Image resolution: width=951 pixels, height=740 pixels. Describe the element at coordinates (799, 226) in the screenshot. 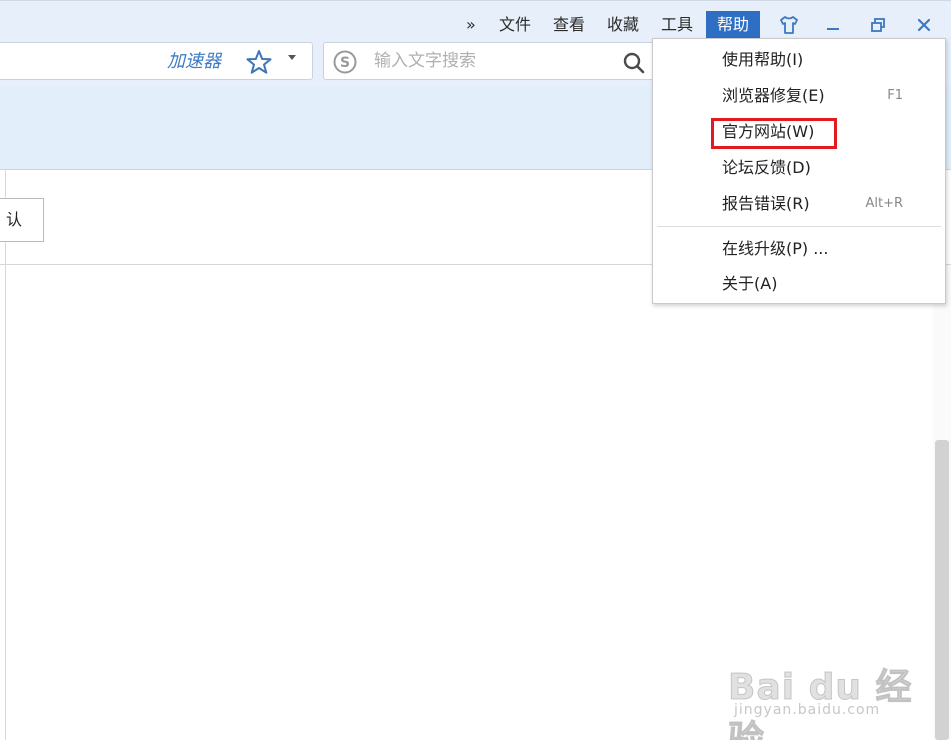

I see `menu-separator` at that location.